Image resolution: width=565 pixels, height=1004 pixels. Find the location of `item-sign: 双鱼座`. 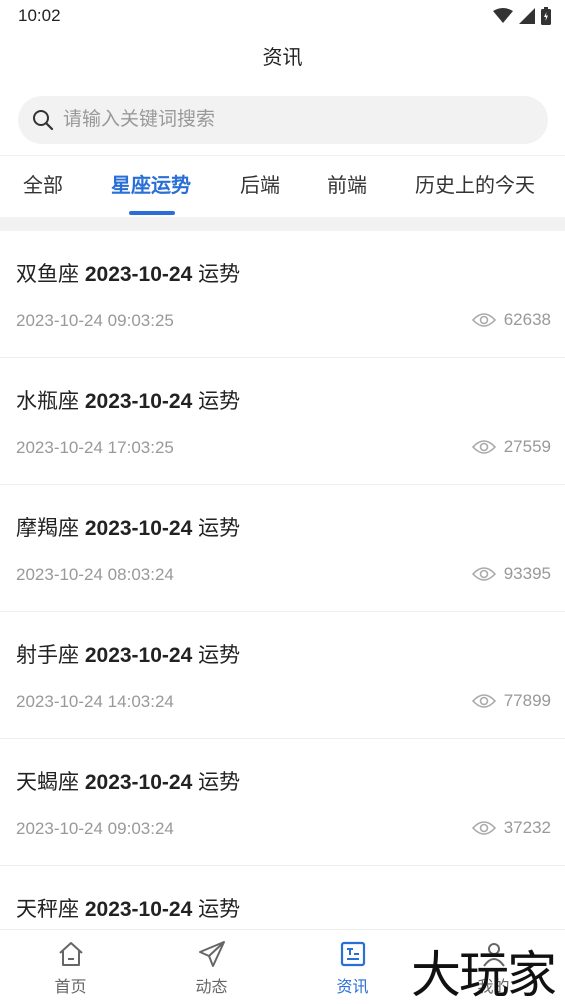

item-sign: 双鱼座 is located at coordinates (47, 274).